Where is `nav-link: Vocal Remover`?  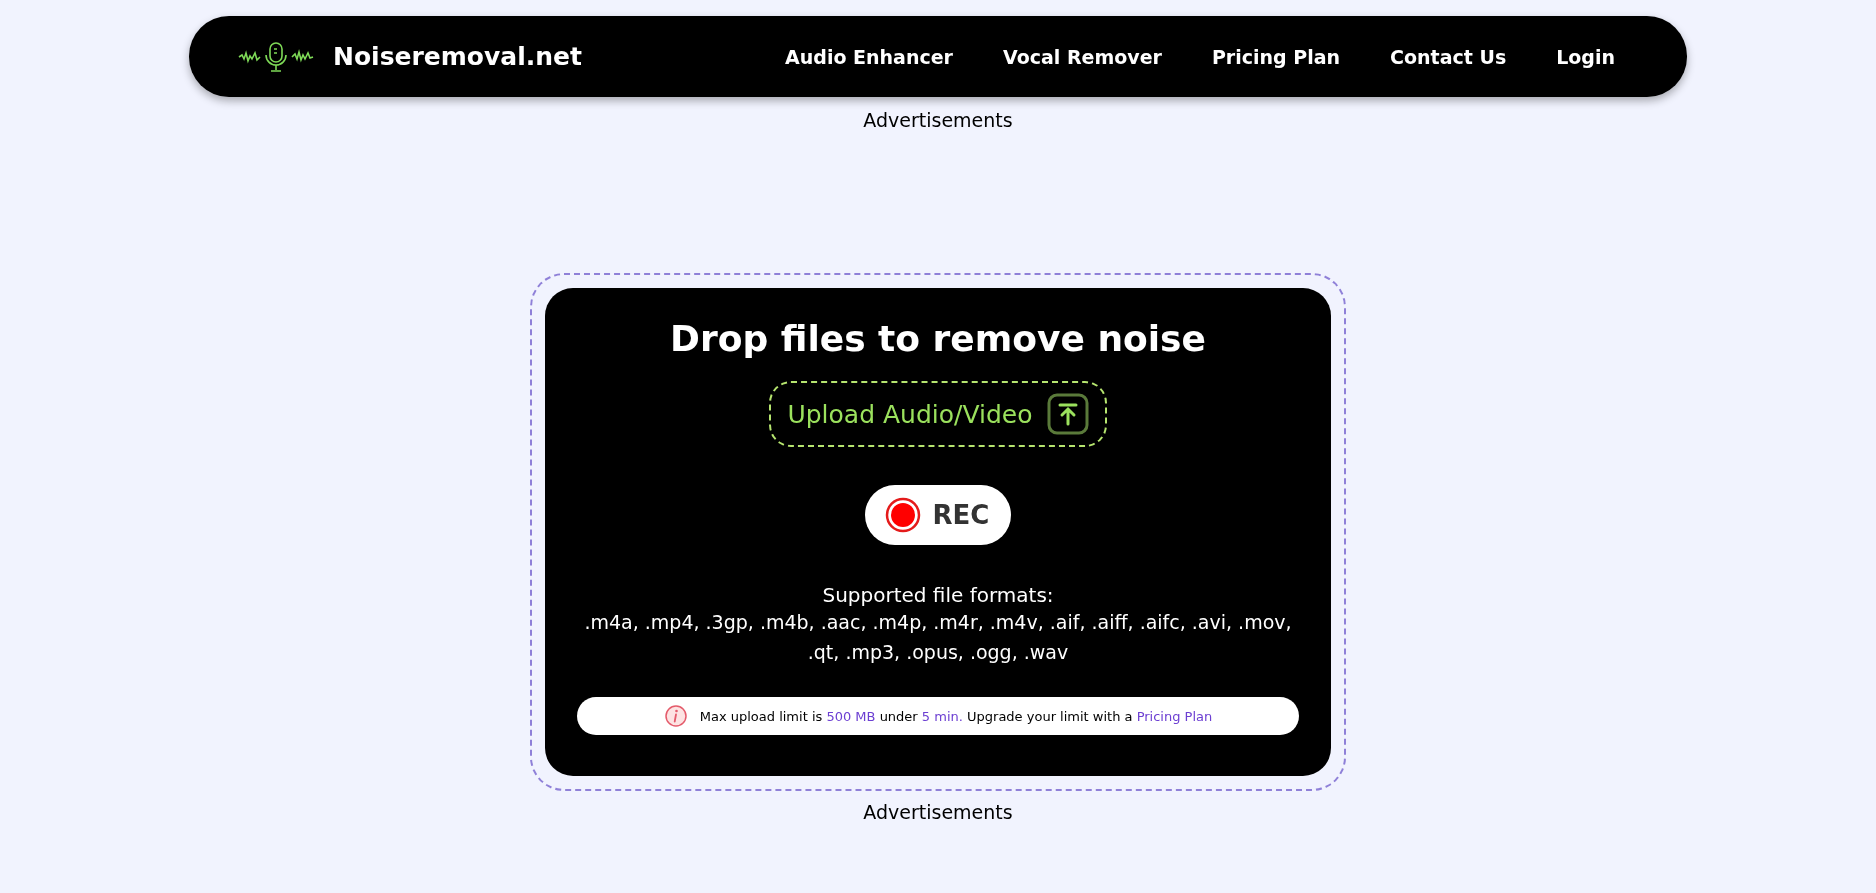 nav-link: Vocal Remover is located at coordinates (1082, 56).